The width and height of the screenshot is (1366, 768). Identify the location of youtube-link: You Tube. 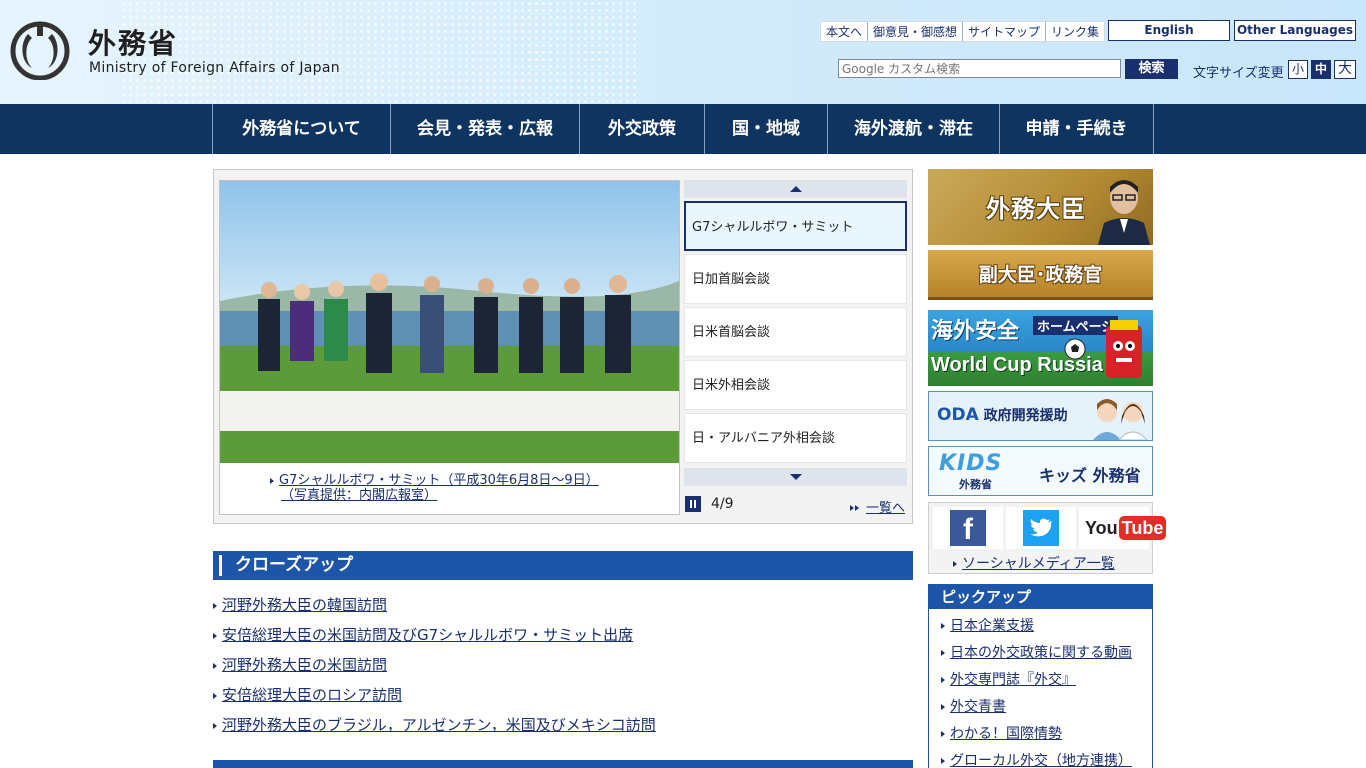
(1123, 528).